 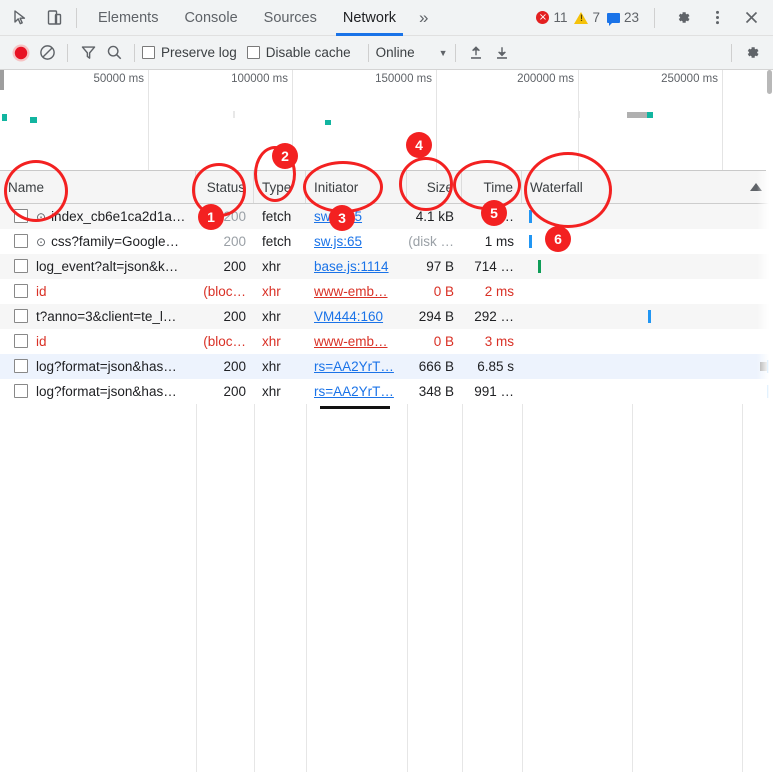 I want to click on table-row: id (bloc… xhr www-emb… 0 B 3 ms, so click(x=386, y=341).